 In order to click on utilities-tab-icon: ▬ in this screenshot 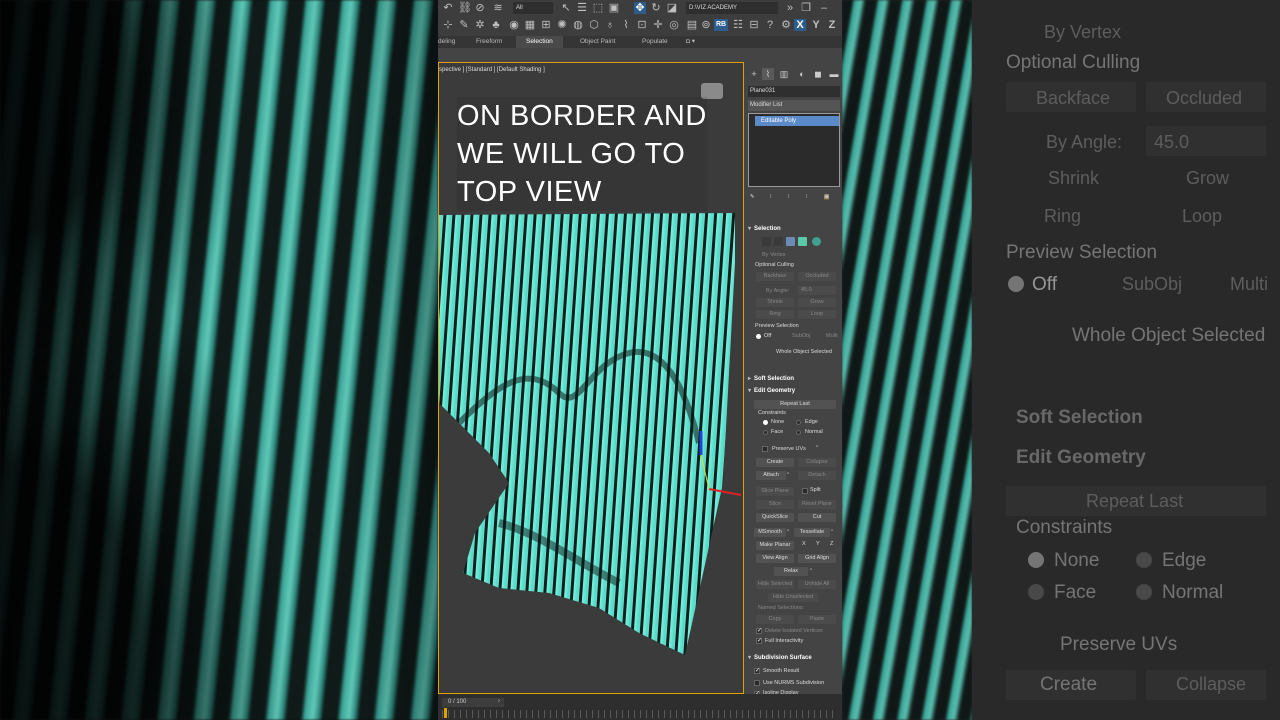, I will do `click(834, 74)`.